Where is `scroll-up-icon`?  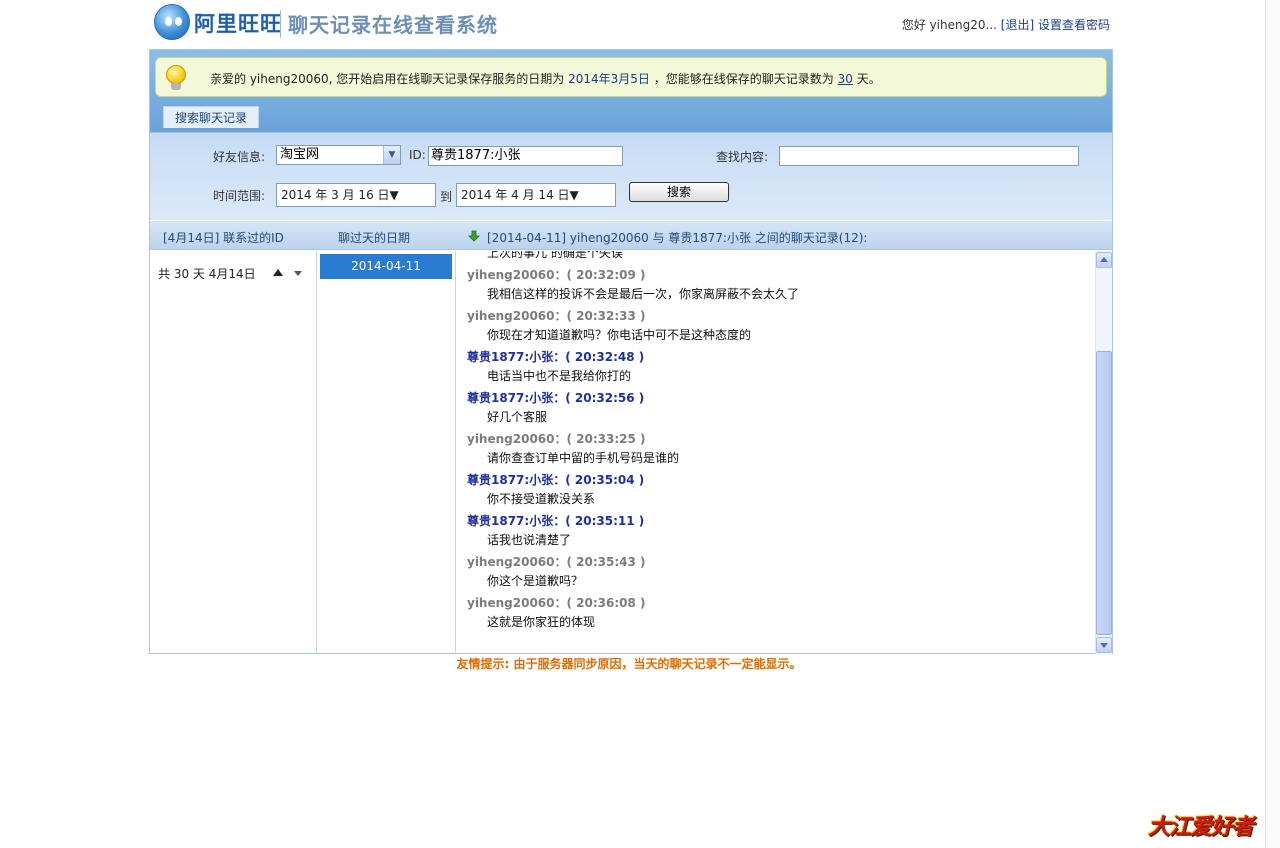 scroll-up-icon is located at coordinates (1104, 260).